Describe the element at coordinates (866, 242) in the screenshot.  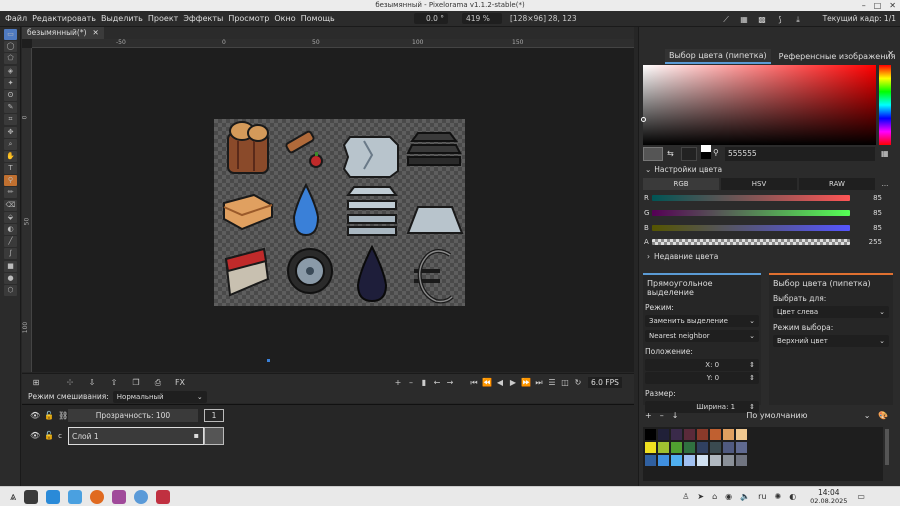
I see `channel-value: 255` at that location.